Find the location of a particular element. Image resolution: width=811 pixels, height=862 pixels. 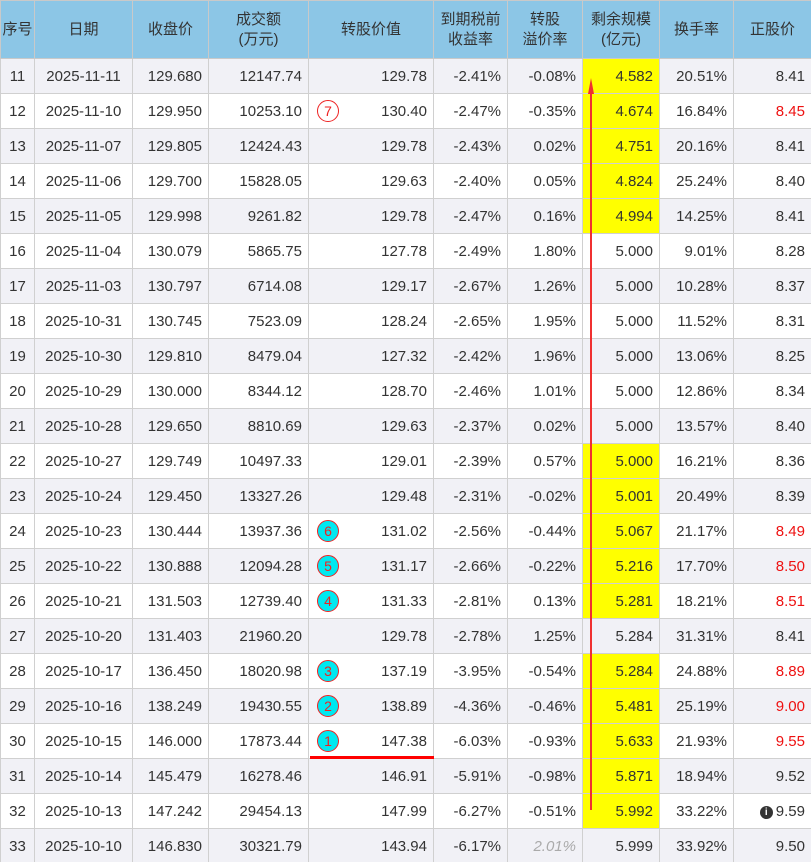

cell-close: 145.479 is located at coordinates (170, 776).